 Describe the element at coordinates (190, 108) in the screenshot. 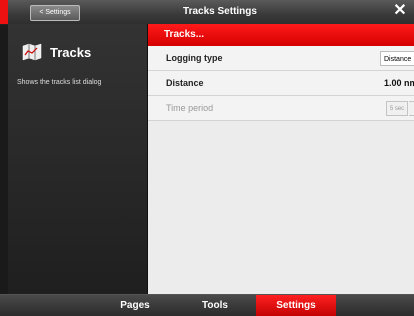

I see `time-period-label: Time period` at that location.